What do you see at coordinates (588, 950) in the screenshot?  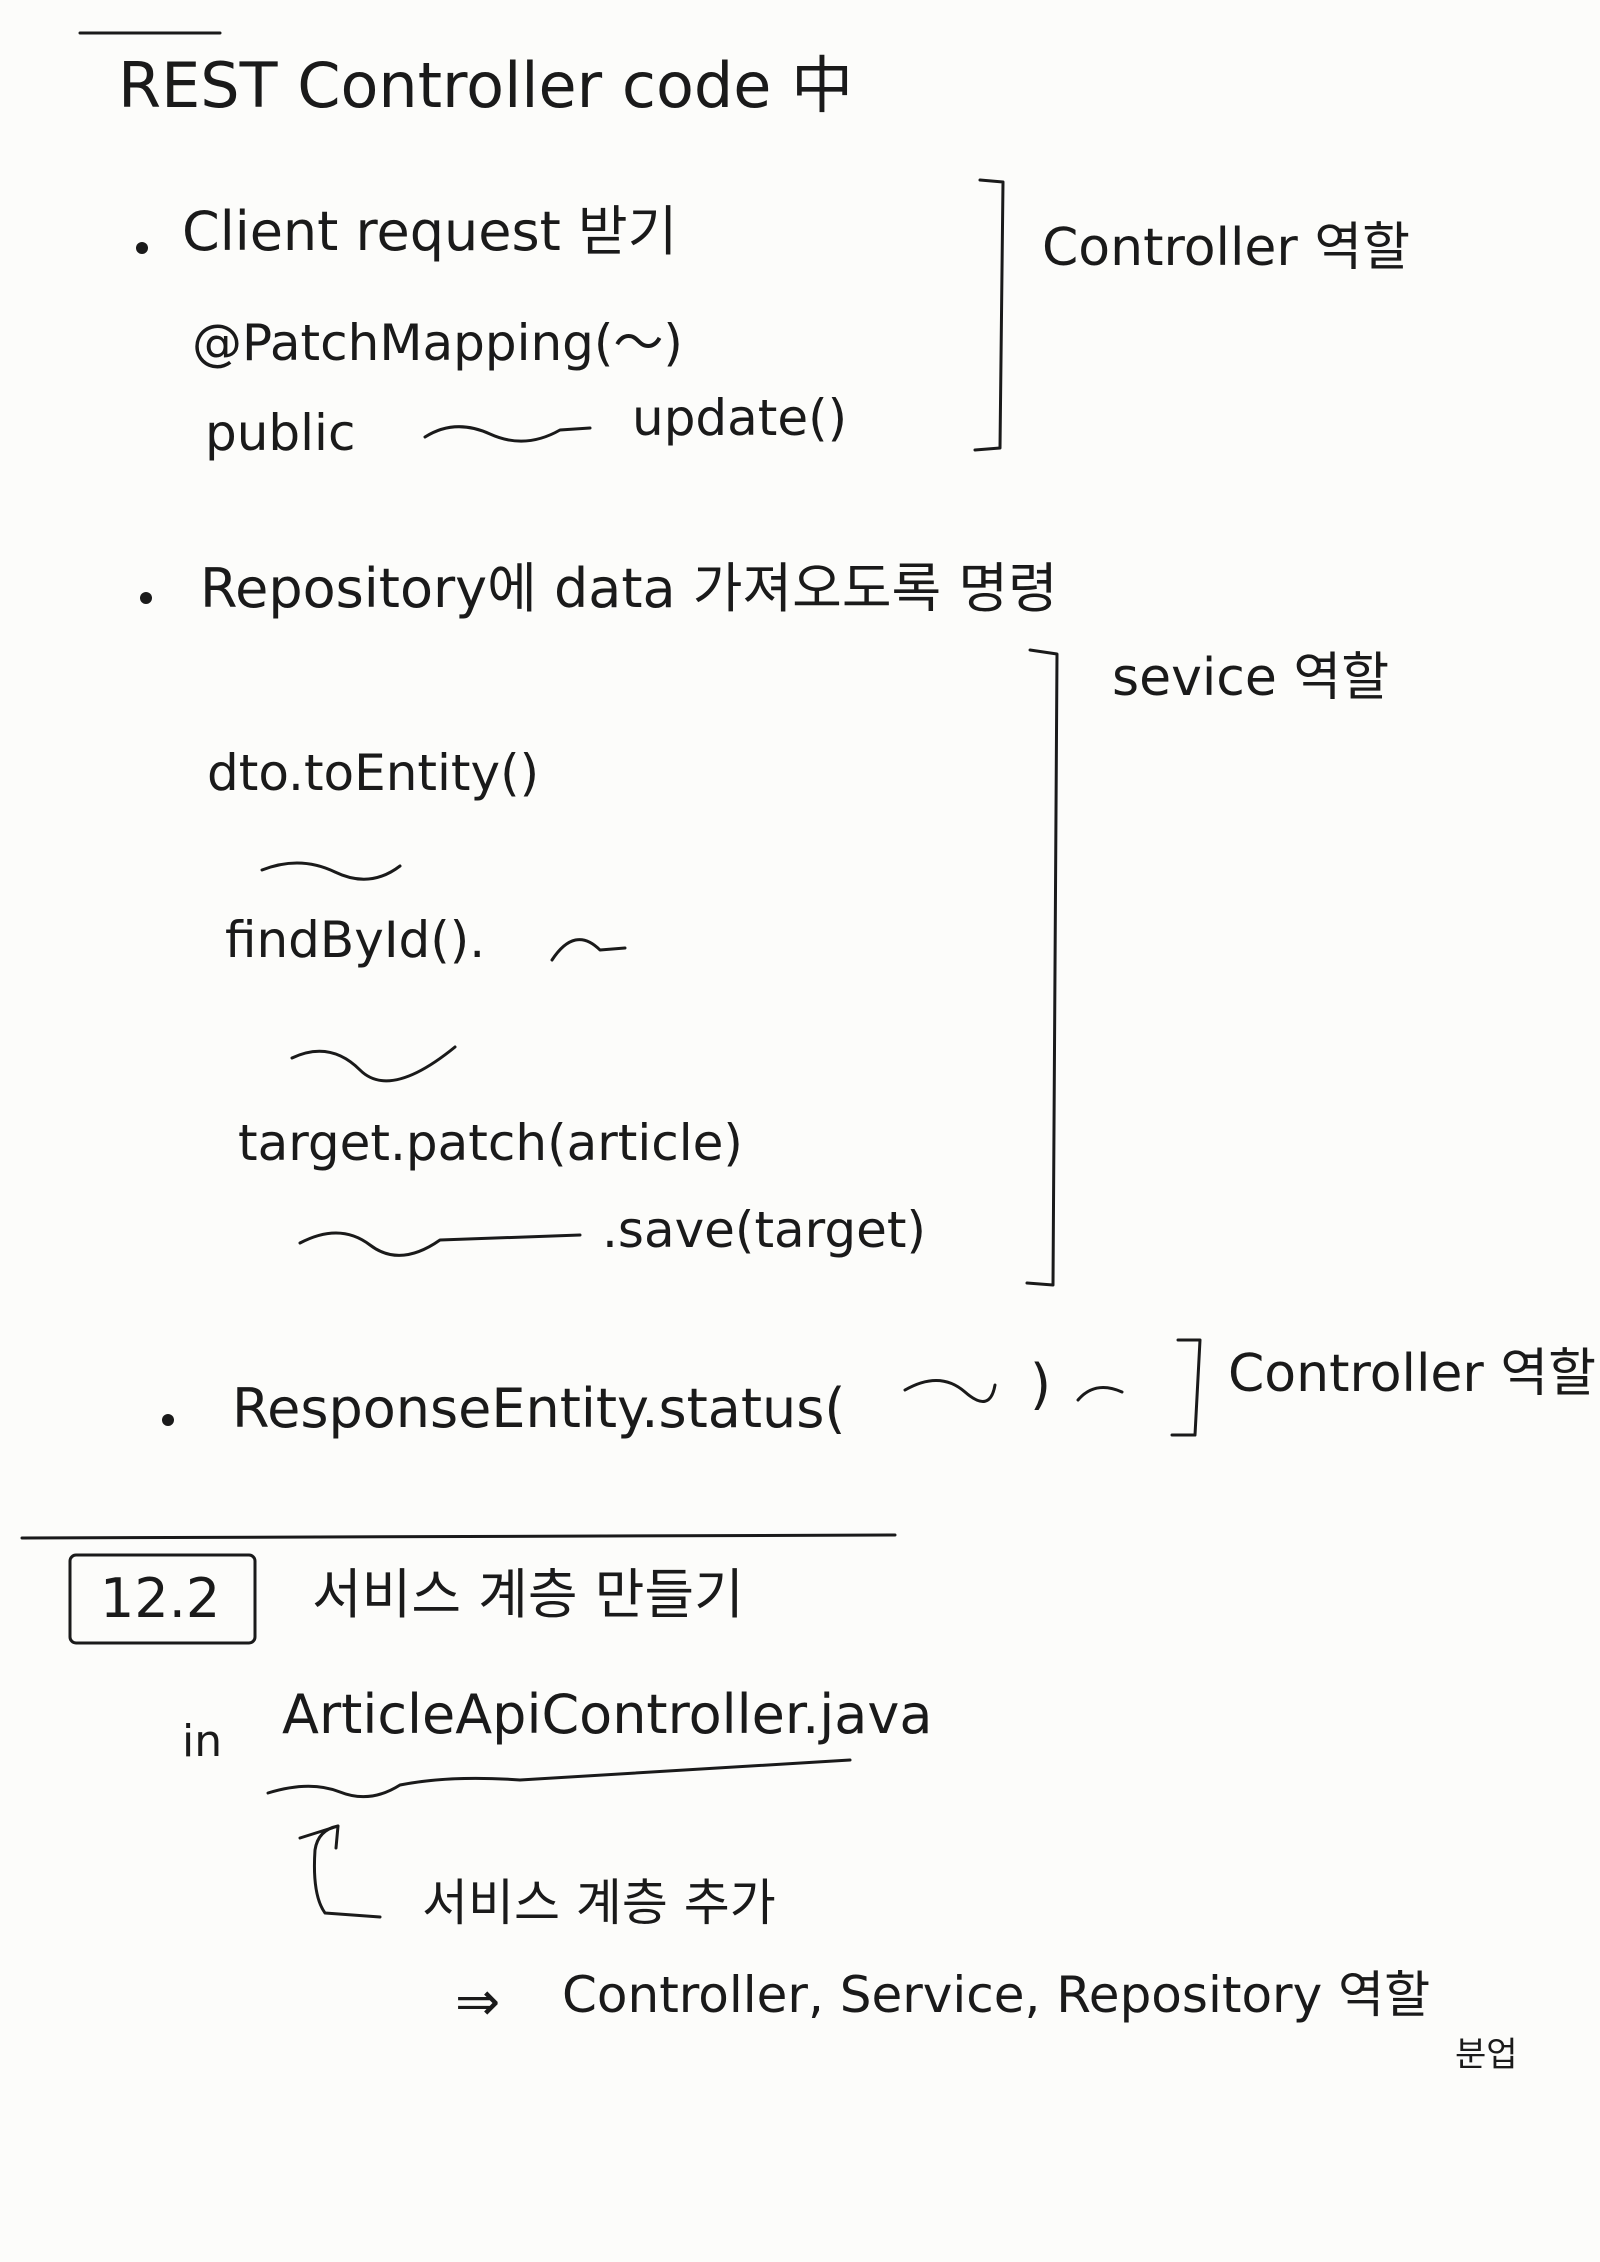 I see `caret-stroke` at bounding box center [588, 950].